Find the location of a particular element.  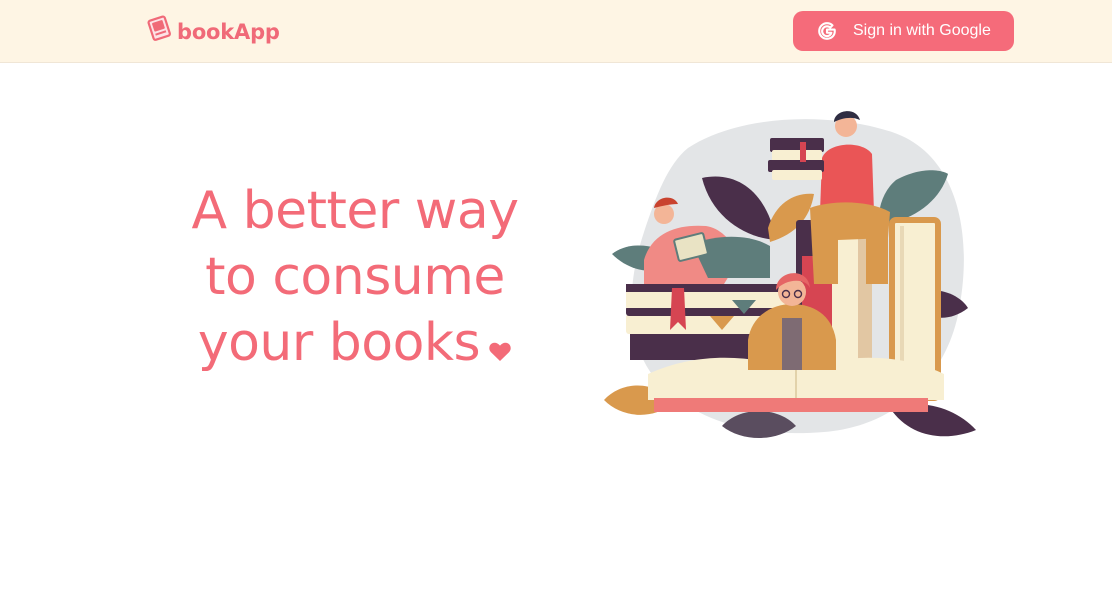

brand-logo: bookApp is located at coordinates (213, 29).